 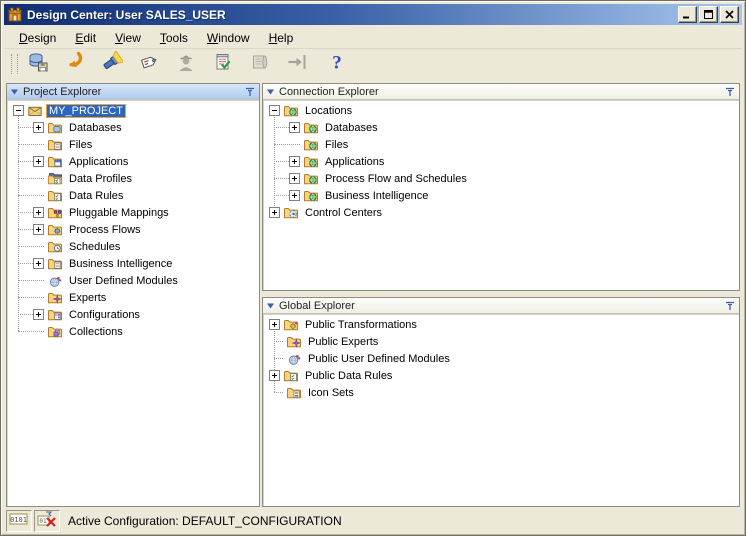 What do you see at coordinates (133, 280) in the screenshot?
I see `tree-item-user-defined-modules: User Defined Modules` at bounding box center [133, 280].